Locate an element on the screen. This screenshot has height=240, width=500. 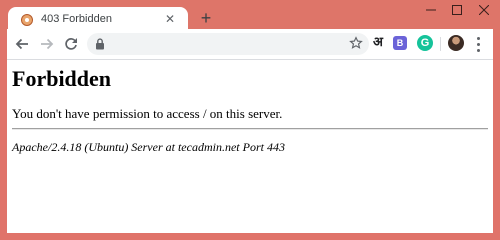
menu-dots-icon is located at coordinates (478, 44).